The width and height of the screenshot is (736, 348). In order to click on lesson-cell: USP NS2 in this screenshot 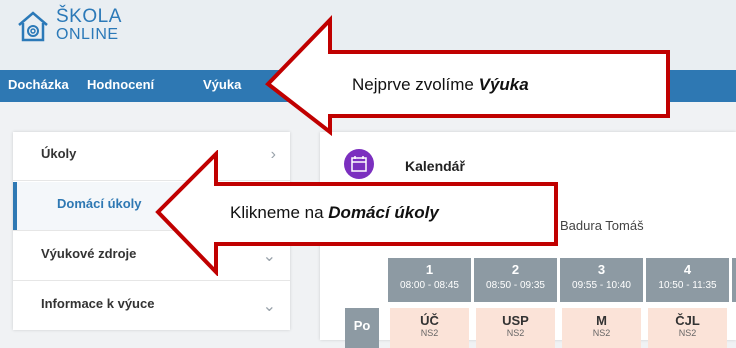, I will do `click(515, 328)`.